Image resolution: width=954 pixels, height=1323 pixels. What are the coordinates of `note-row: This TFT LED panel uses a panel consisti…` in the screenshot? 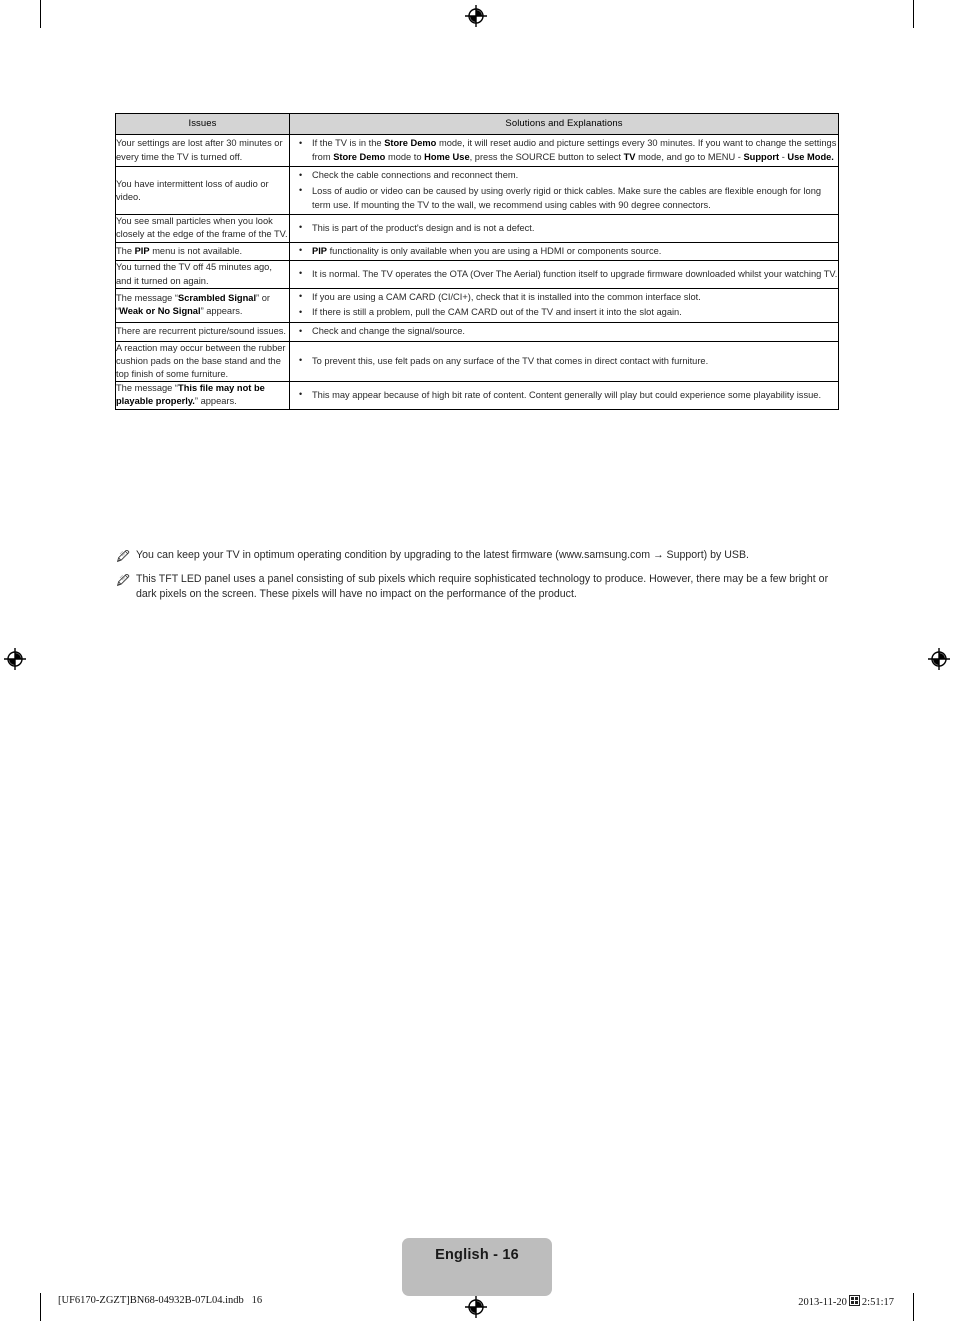 It's located at (478, 587).